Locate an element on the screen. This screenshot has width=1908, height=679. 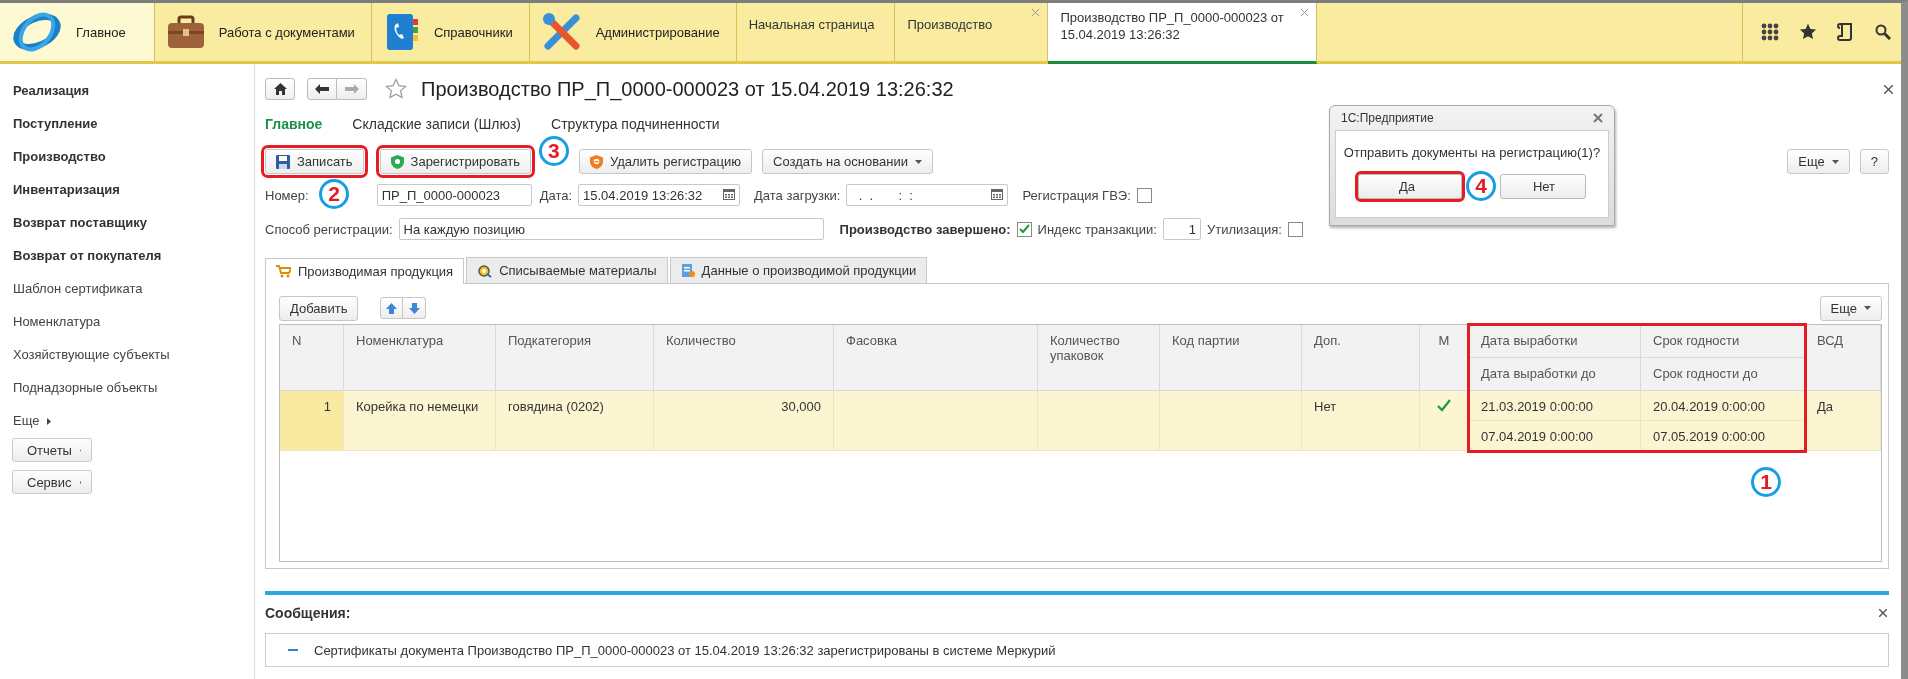
transaction-index-field: 1 is located at coordinates (1181, 229).